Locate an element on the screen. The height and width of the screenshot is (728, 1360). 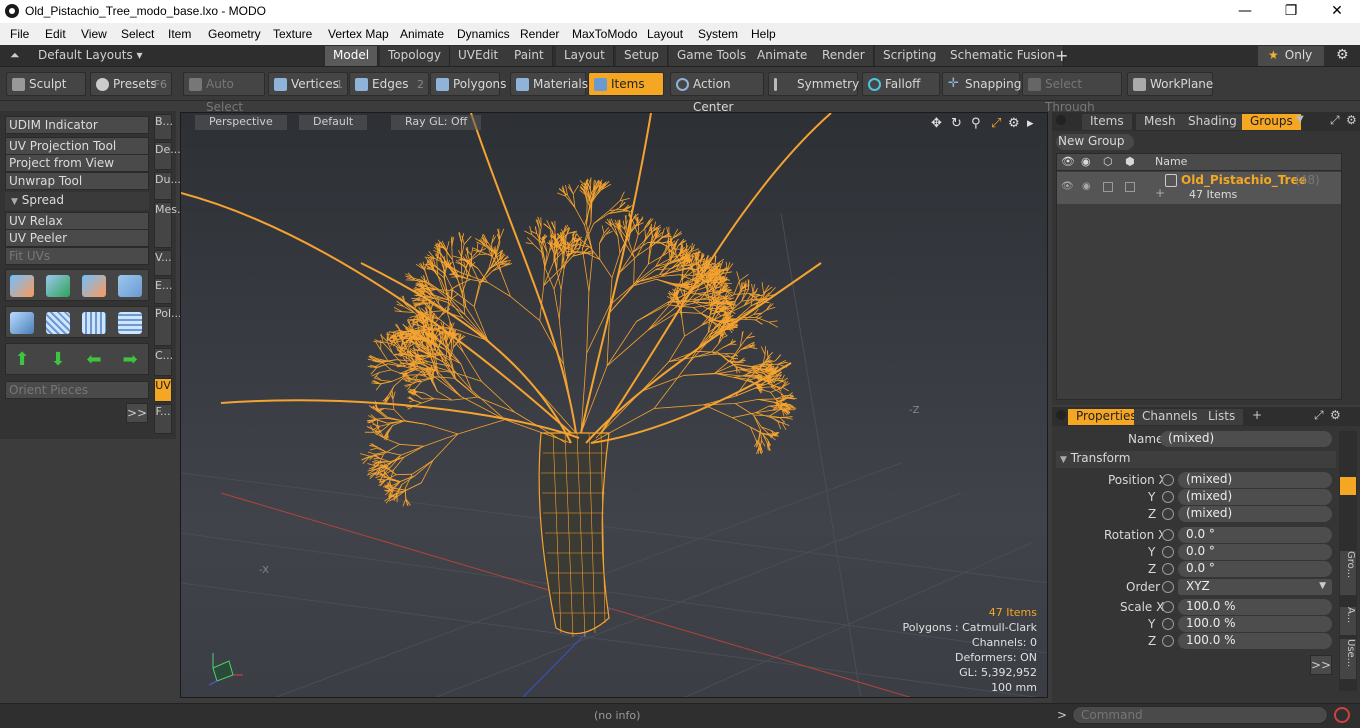
tab-topology: Topology is located at coordinates (415, 56).